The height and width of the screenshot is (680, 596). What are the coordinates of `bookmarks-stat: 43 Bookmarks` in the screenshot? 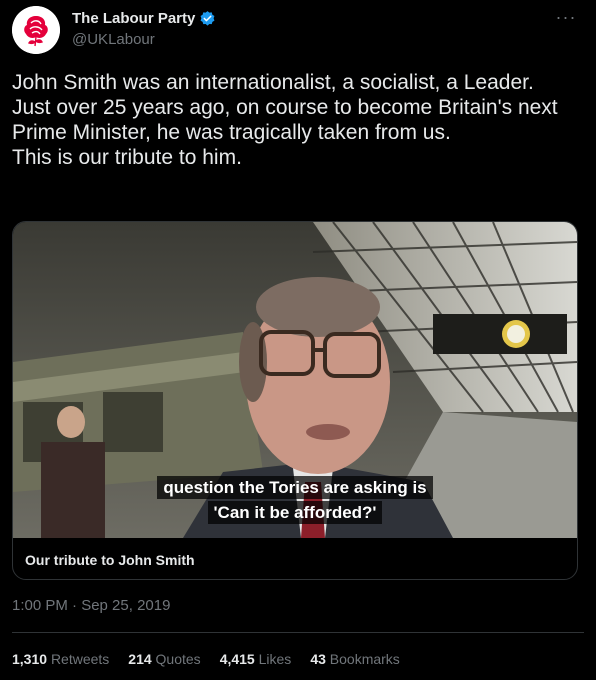 It's located at (355, 659).